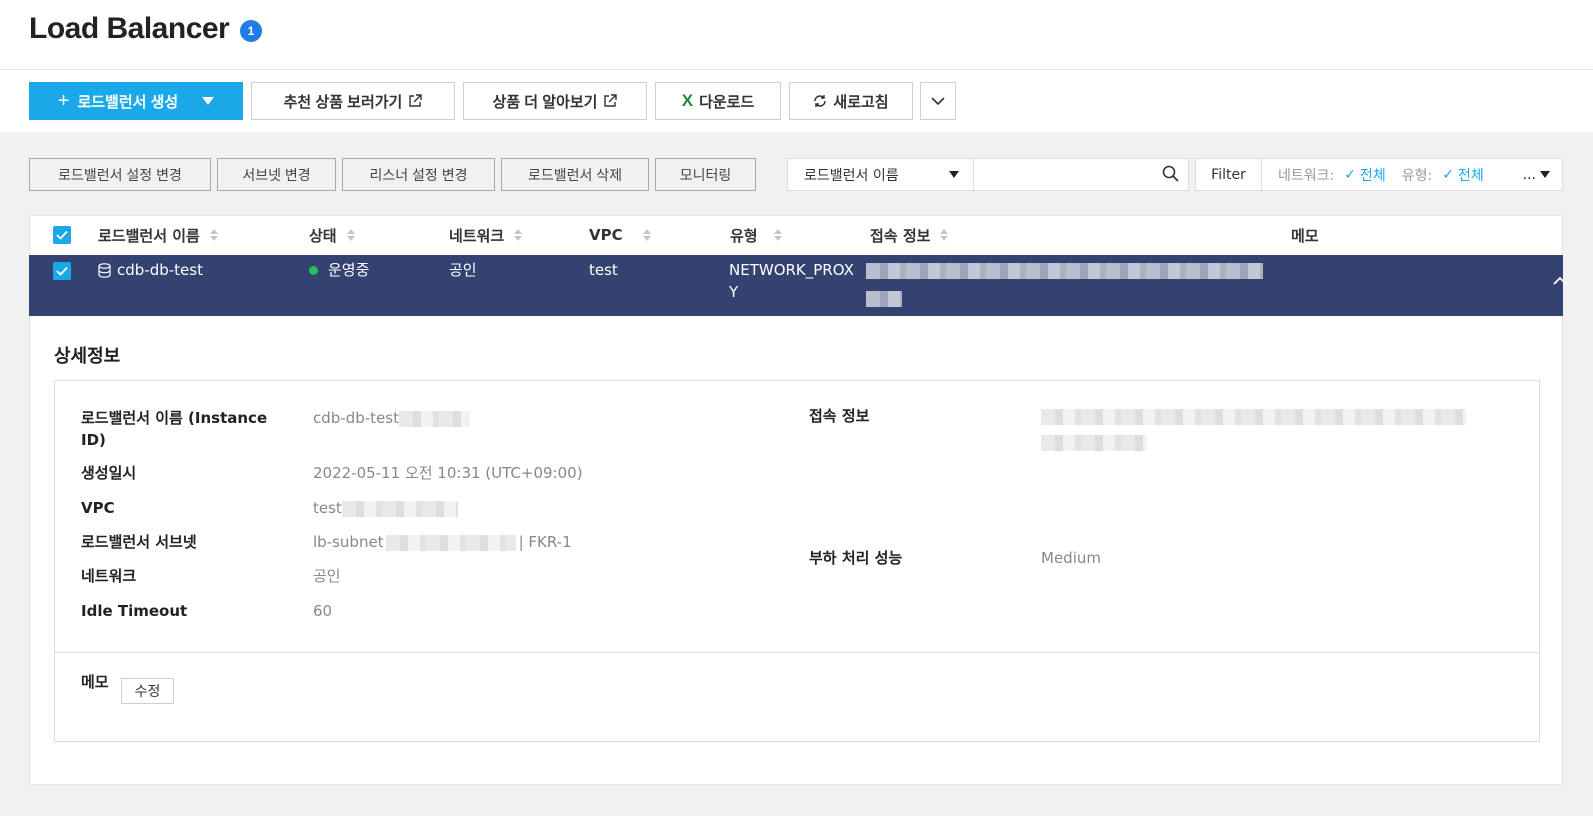 The image size is (1593, 816). Describe the element at coordinates (1081, 174) in the screenshot. I see `search-input` at that location.